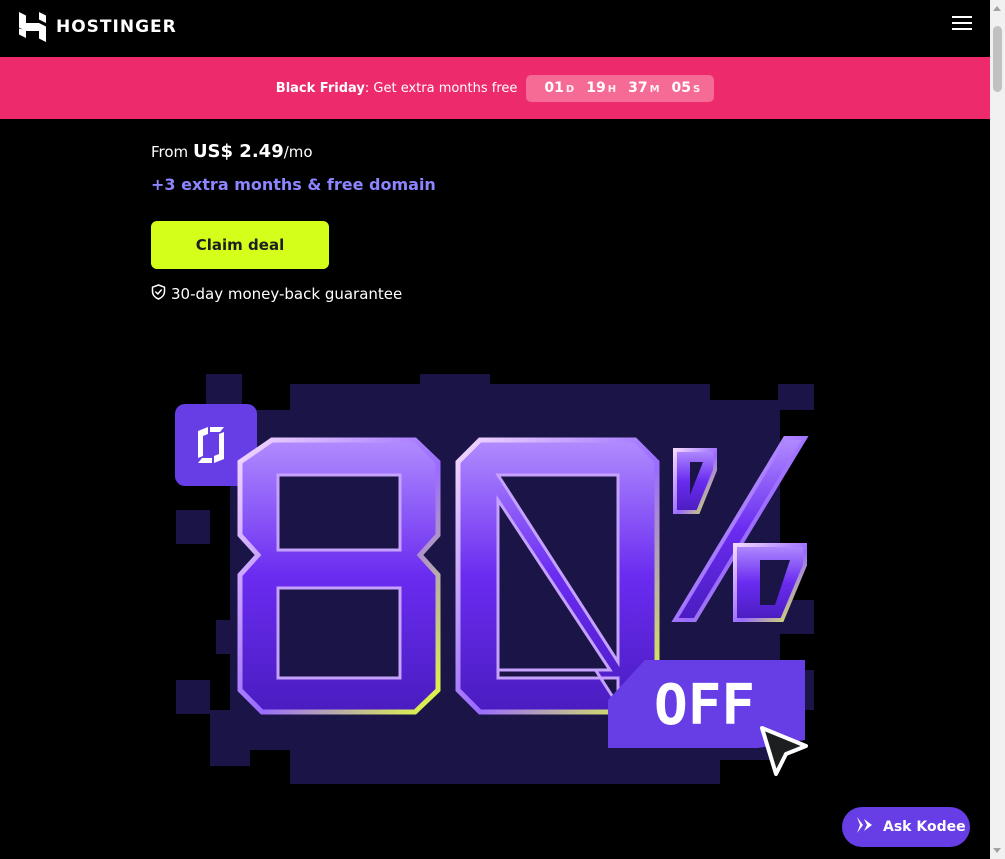  Describe the element at coordinates (441, 88) in the screenshot. I see `promo-label: : Get extra months free` at that location.